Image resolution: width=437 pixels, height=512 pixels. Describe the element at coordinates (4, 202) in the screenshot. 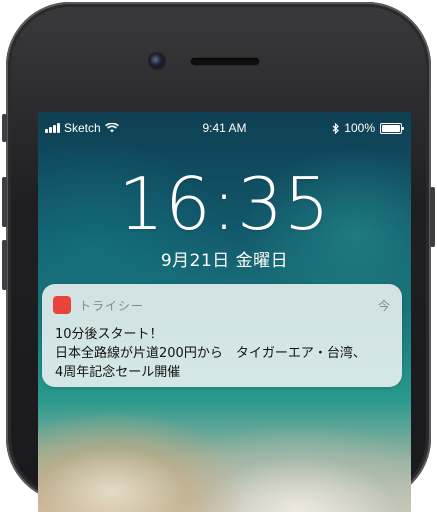

I see `volume-up-button` at that location.